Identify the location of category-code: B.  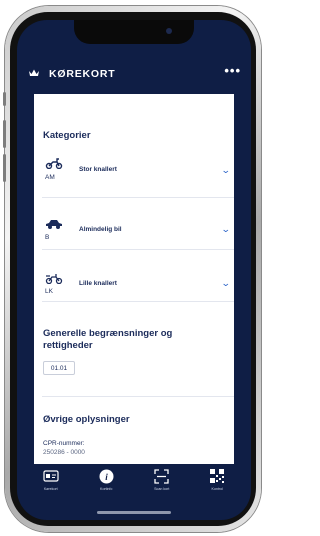
(47, 237).